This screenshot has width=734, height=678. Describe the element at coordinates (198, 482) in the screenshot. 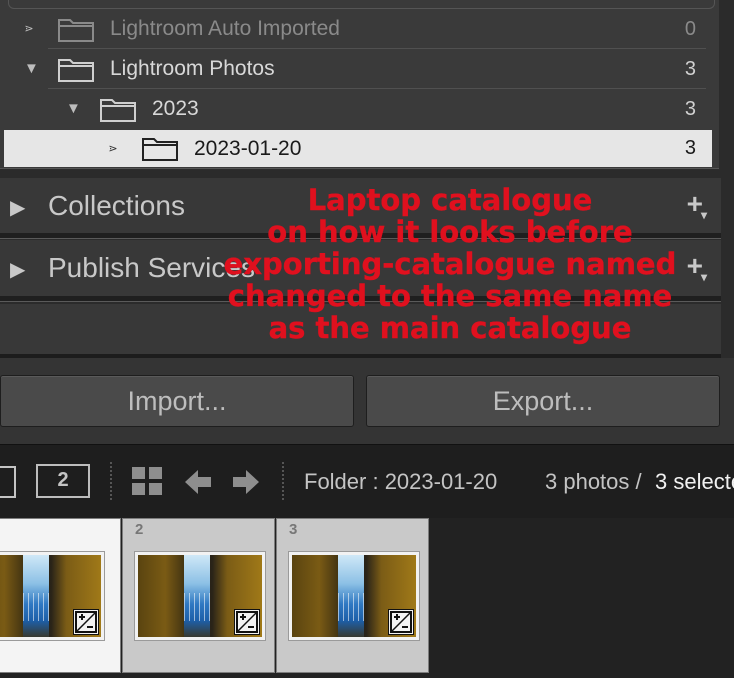

I see `arrow-left-icon` at that location.